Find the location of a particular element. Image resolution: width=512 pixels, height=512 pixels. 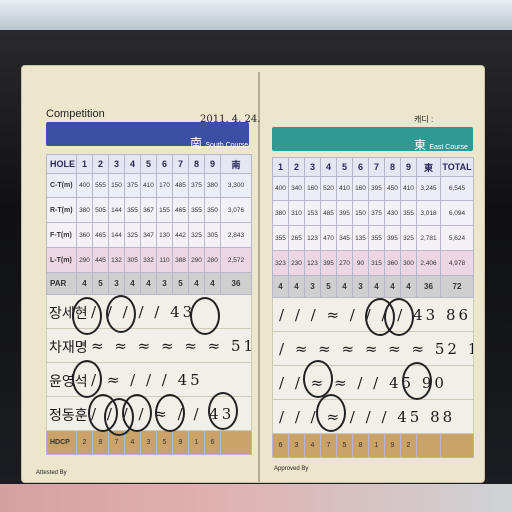

row-c: C-T(m) 400 555 150 375 410 170 485 375 380 3,300 is located at coordinates (149, 185).